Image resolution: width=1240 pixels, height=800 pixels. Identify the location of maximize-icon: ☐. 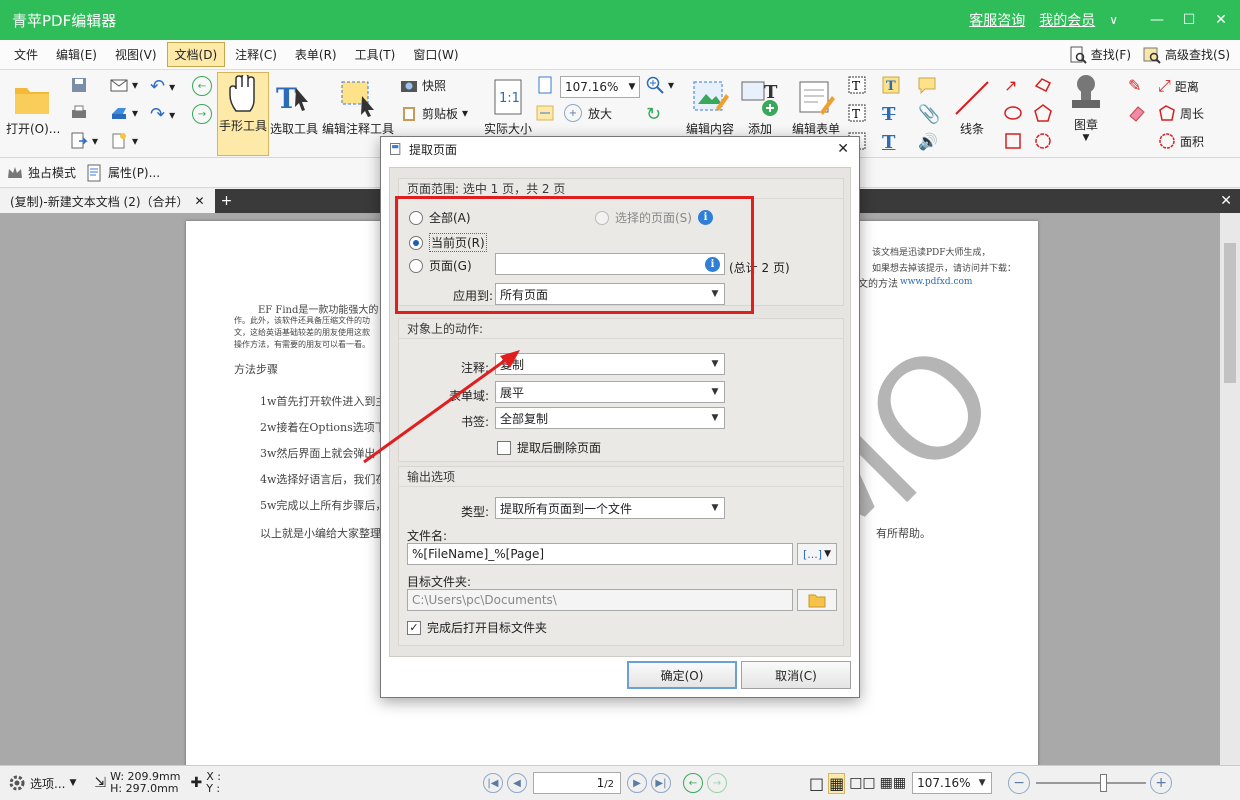
(1189, 20).